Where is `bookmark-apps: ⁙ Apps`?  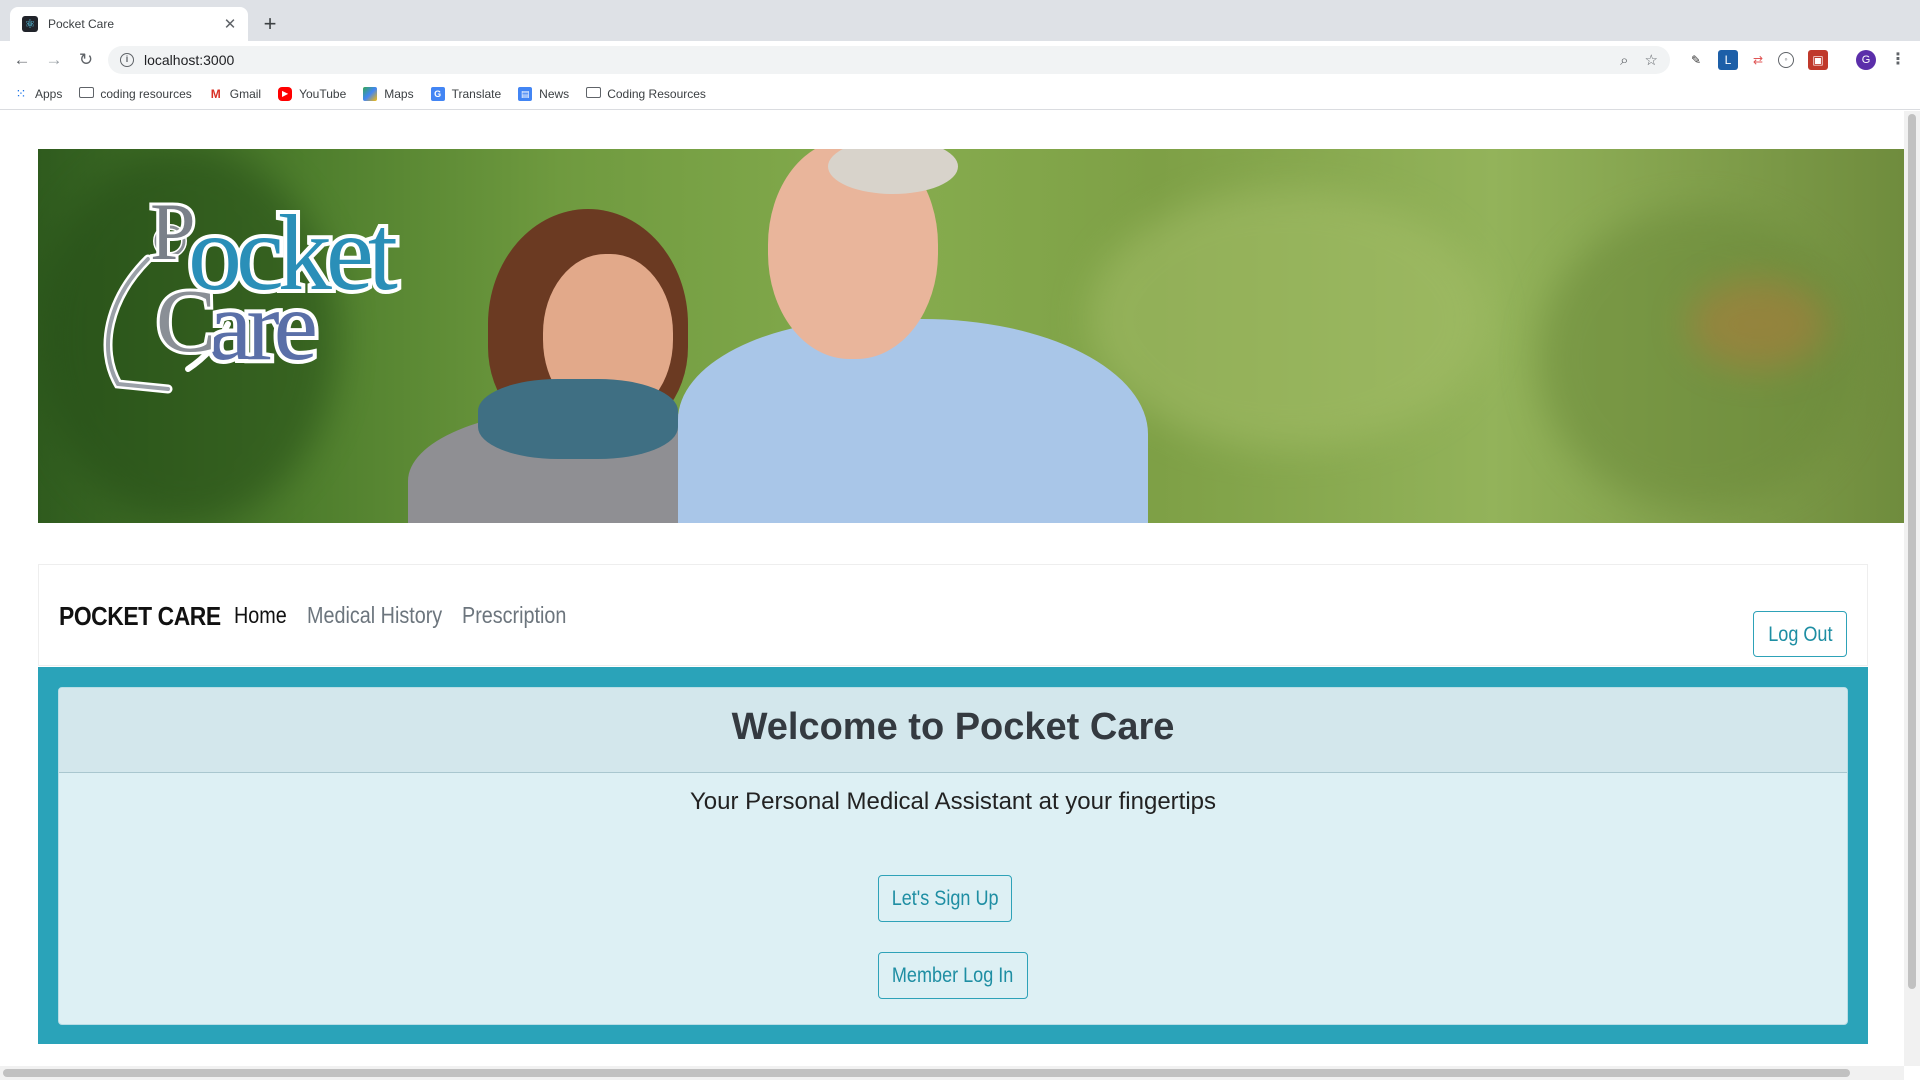
bookmark-apps: ⁙ Apps is located at coordinates (38, 94).